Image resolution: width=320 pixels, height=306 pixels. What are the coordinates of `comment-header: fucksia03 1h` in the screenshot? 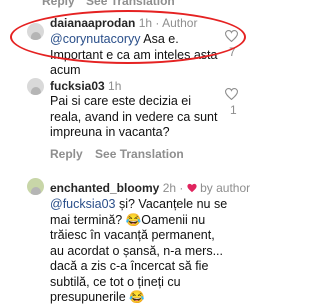 It's located at (85, 86).